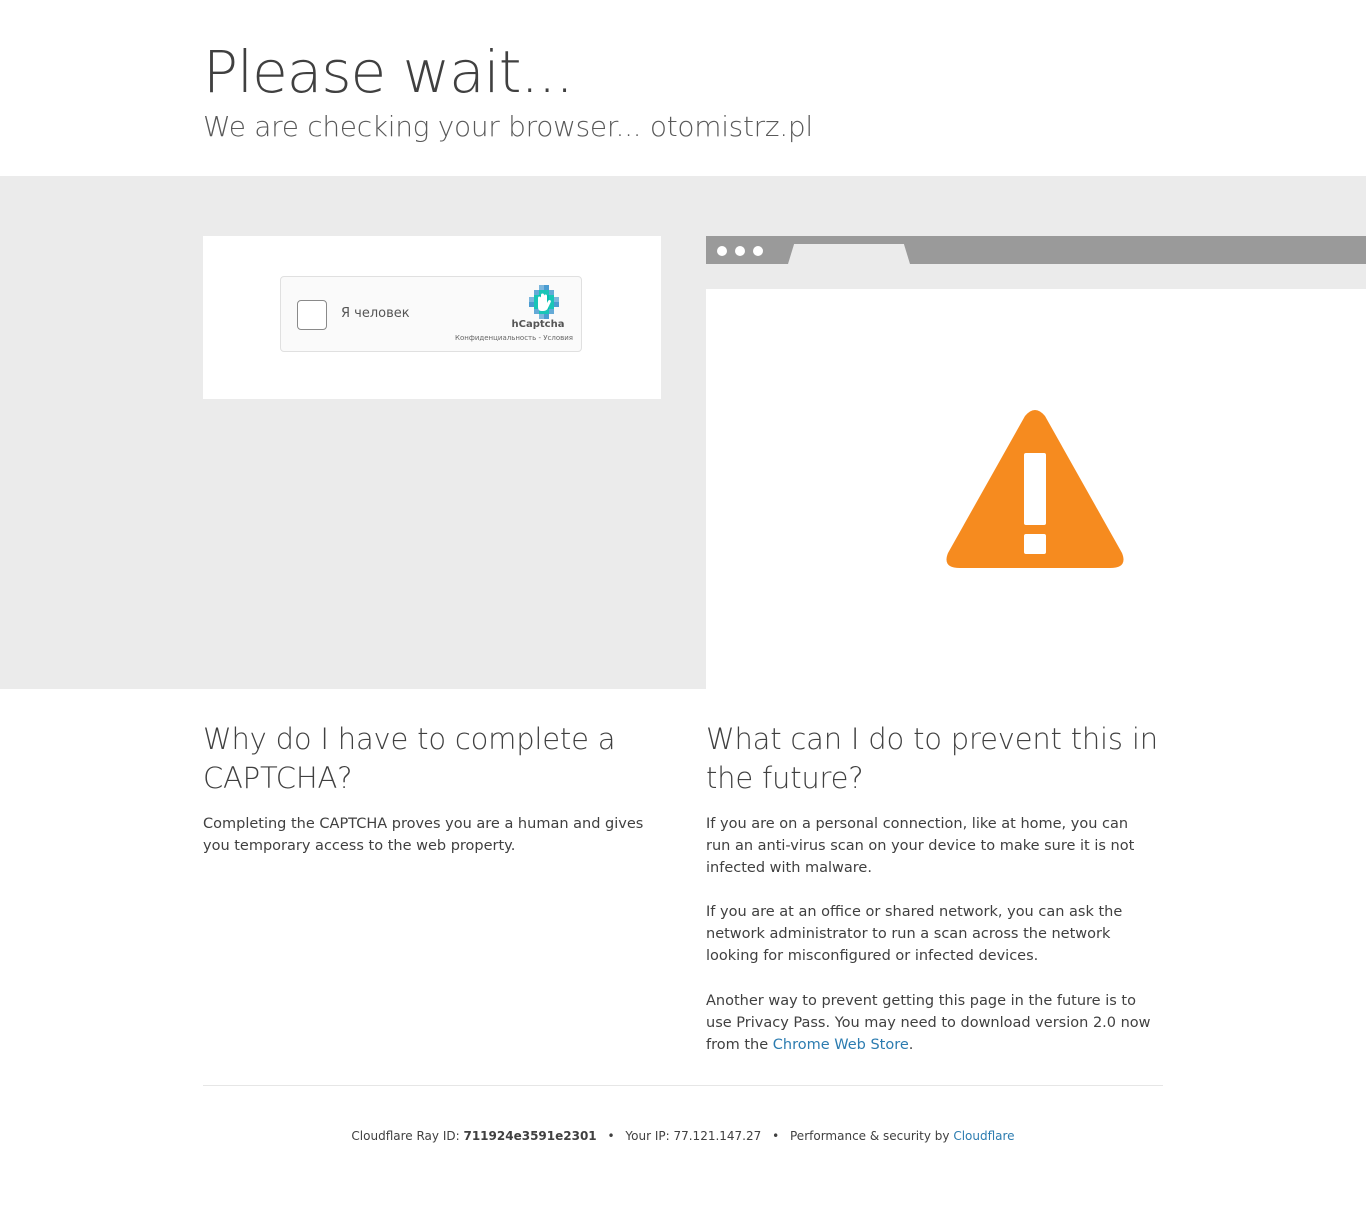 The width and height of the screenshot is (1366, 1208). What do you see at coordinates (647, 1136) in the screenshot?
I see `ip-label: Your IP:` at bounding box center [647, 1136].